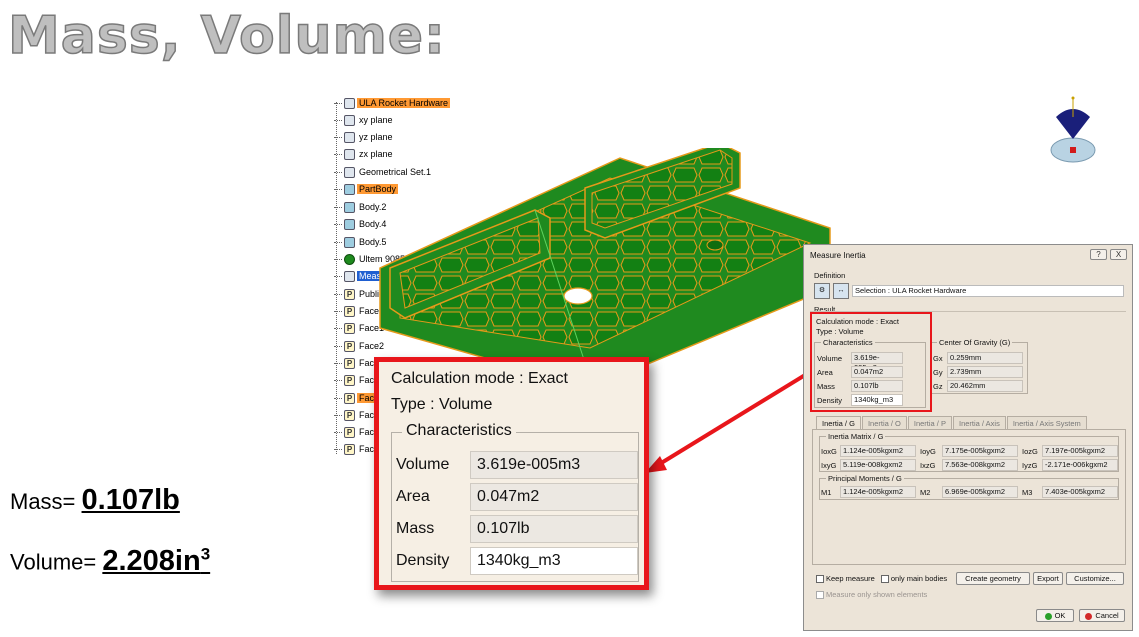 The image size is (1139, 637). I want to click on tree-item: ULA Rocket Hardware, so click(390, 103).